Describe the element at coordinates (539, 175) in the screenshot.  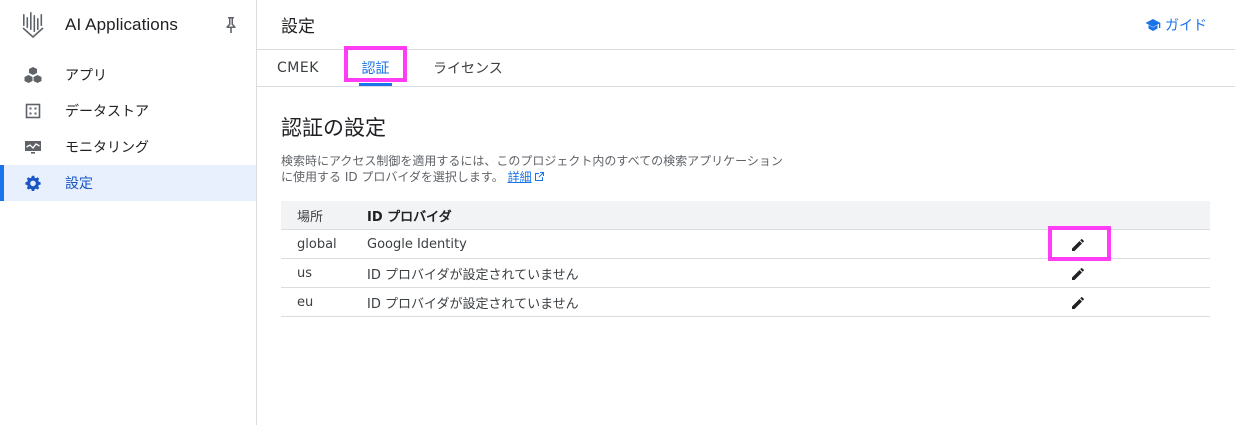
I see `external-link-icon` at that location.